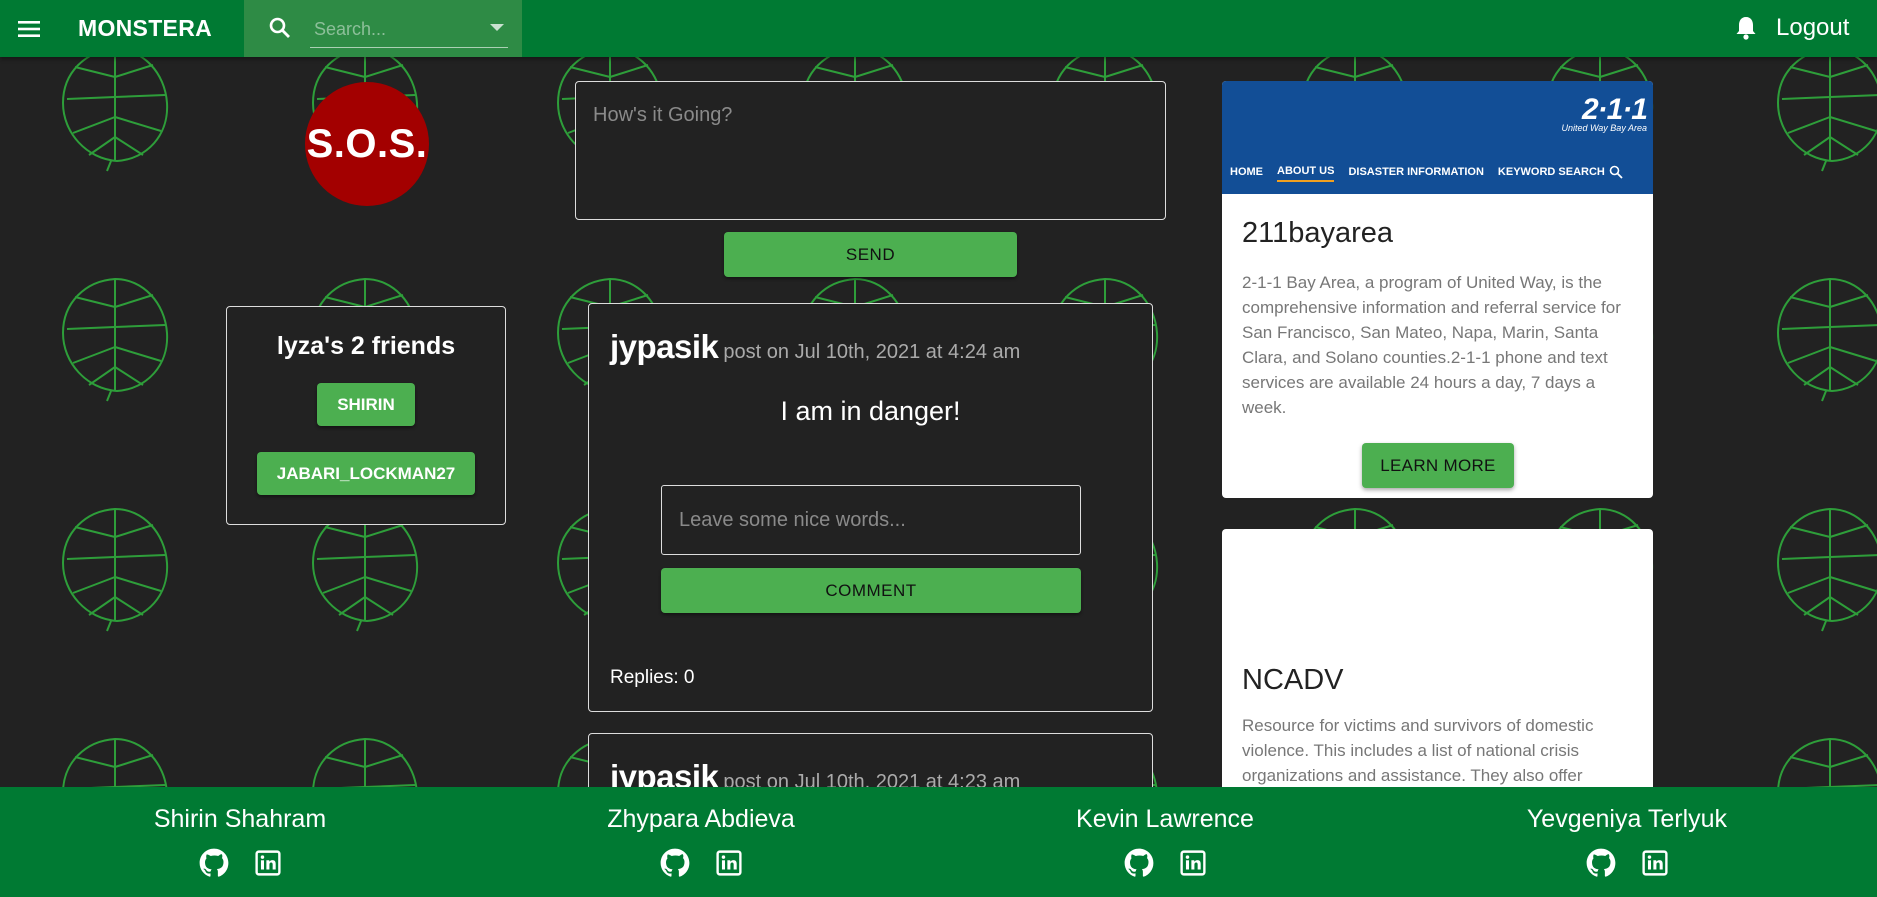  What do you see at coordinates (1746, 28) in the screenshot?
I see `bell-icon` at bounding box center [1746, 28].